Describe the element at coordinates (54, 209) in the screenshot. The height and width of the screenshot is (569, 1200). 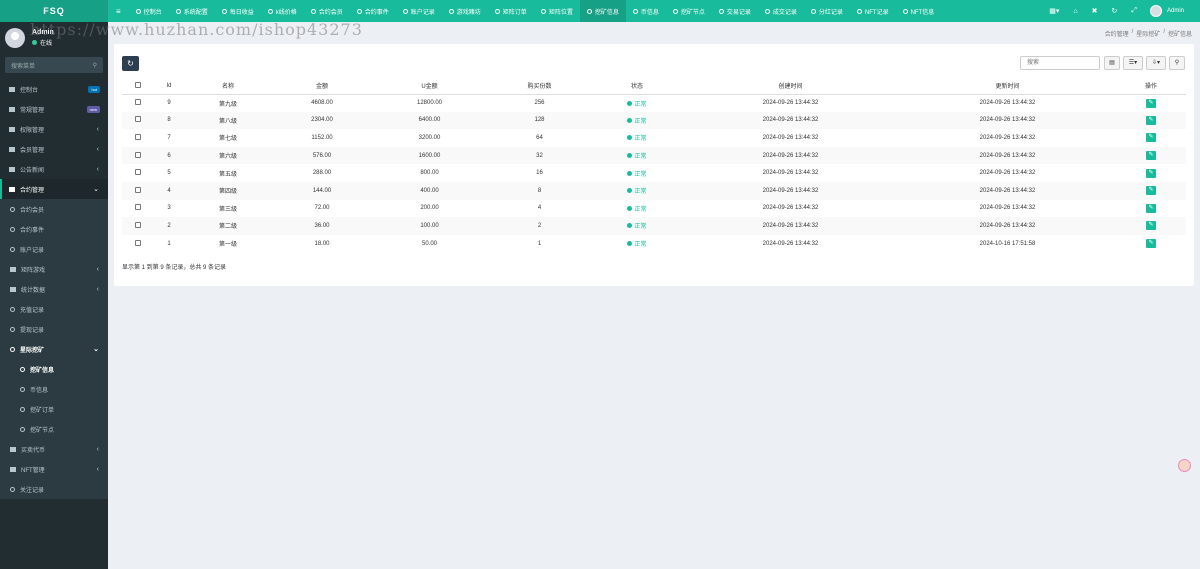
I see `sidebar-subitem: 合约会员` at that location.